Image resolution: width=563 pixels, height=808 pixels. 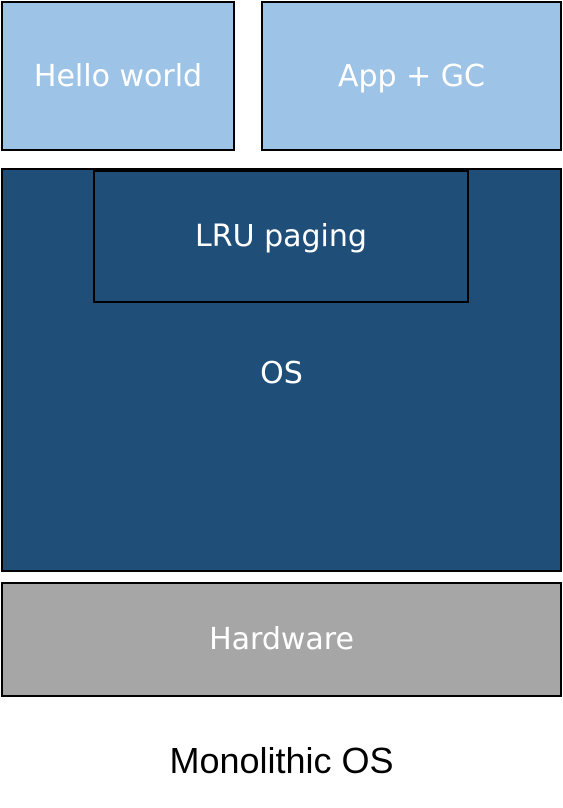 I want to click on hardware-label: Hardware, so click(x=281, y=639).